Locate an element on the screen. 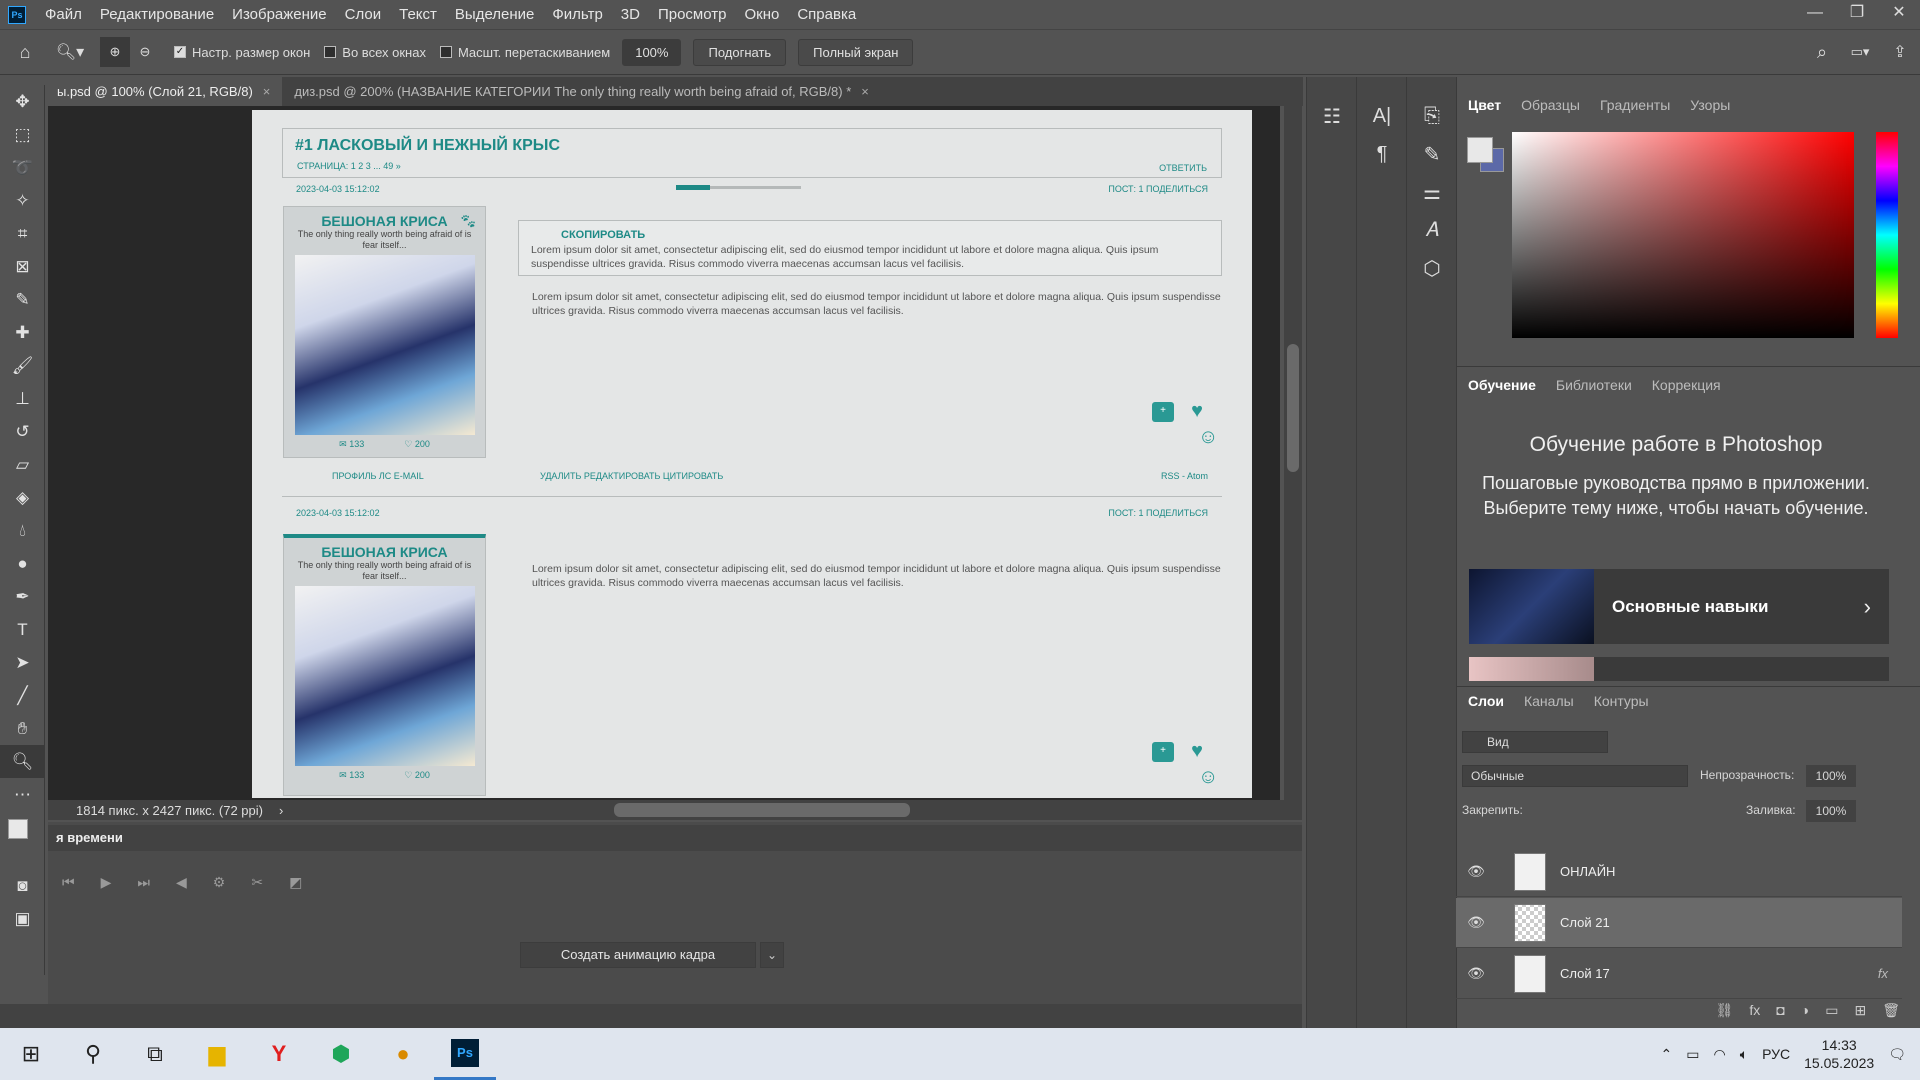  color-picker-field is located at coordinates (1683, 235).